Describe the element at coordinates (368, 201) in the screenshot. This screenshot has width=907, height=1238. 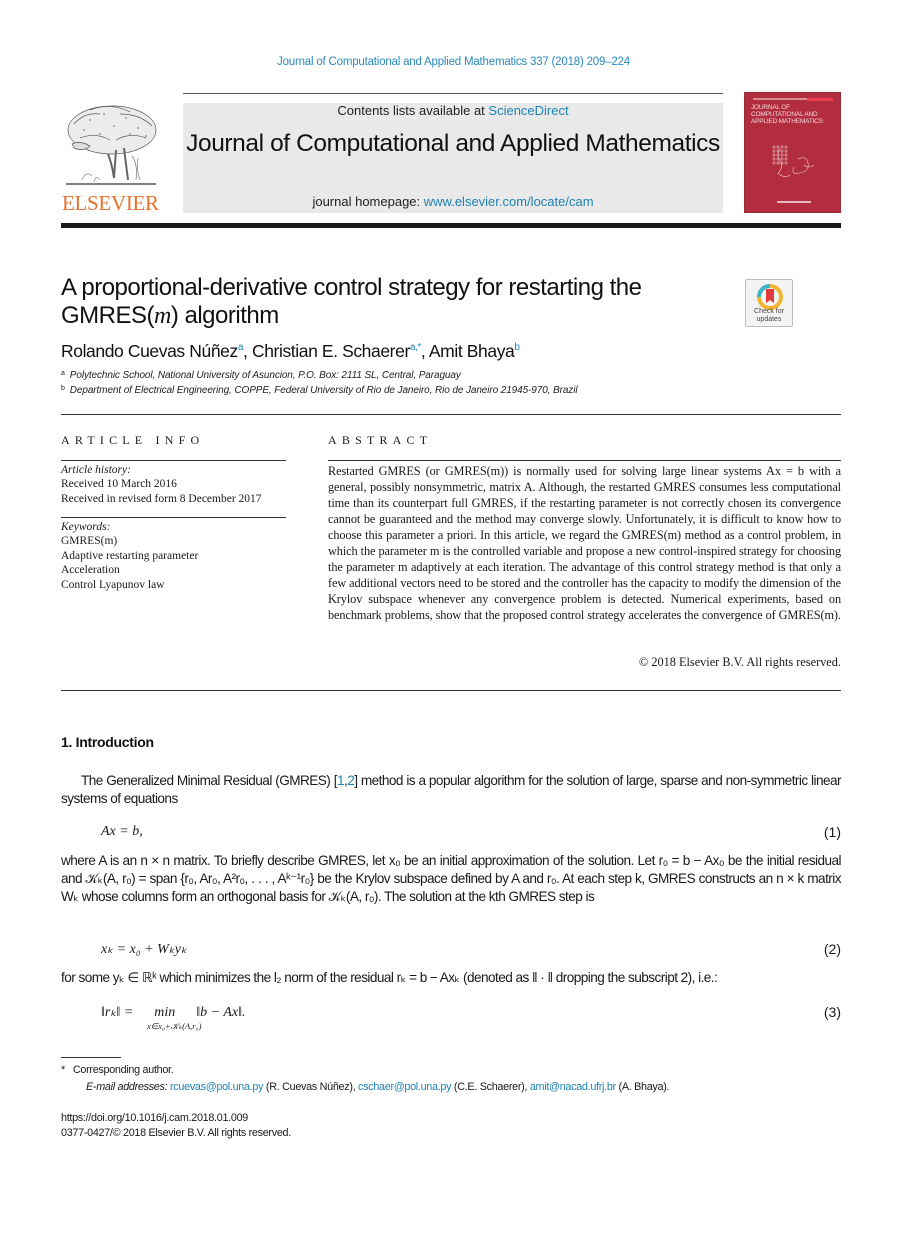
I see `homepage-prefix: journal homepage:` at that location.